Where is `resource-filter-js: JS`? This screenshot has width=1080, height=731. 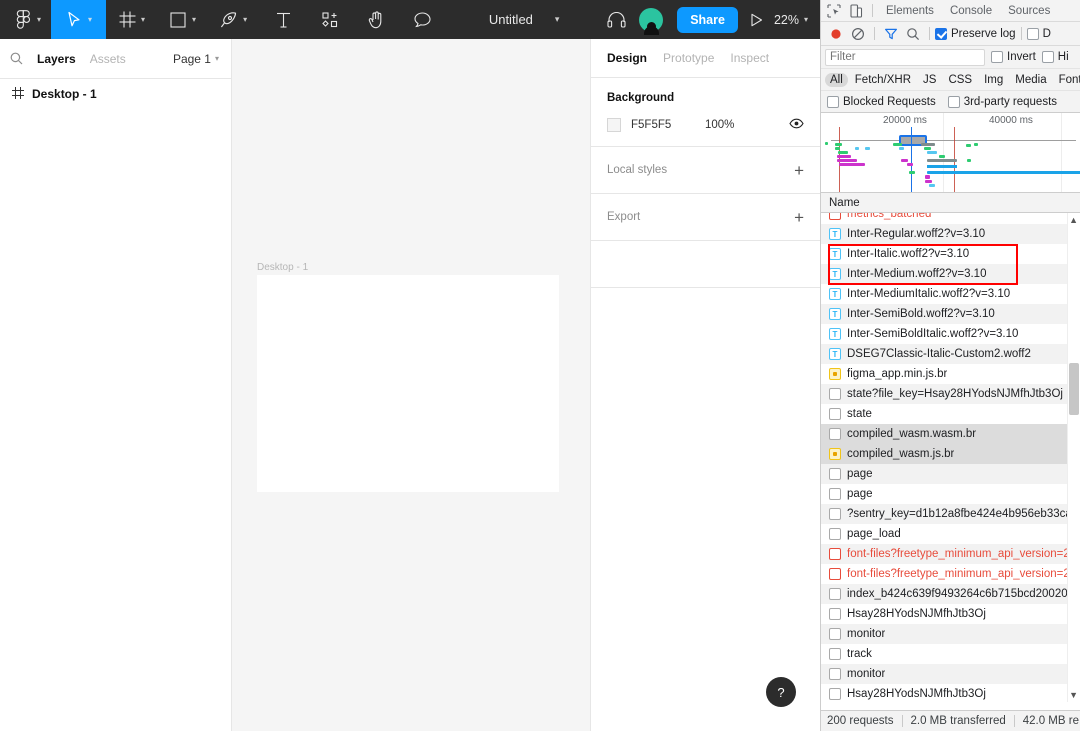
resource-filter-js: JS is located at coordinates (929, 80).